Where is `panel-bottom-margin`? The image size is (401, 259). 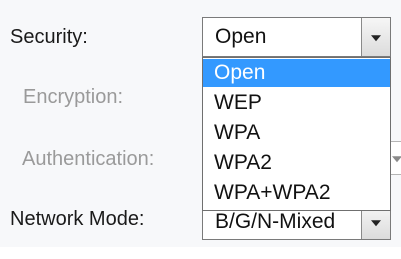 panel-bottom-margin is located at coordinates (200, 253).